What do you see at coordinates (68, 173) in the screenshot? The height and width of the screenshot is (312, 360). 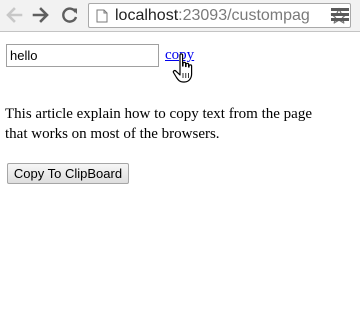 I see `copy-to-clipboard-button: Copy To ClipBoard` at bounding box center [68, 173].